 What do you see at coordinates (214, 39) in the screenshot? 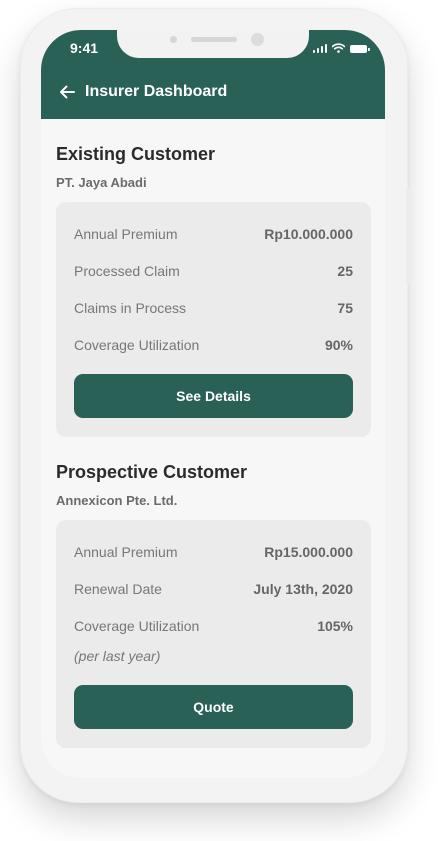
I see `notch-speaker` at bounding box center [214, 39].